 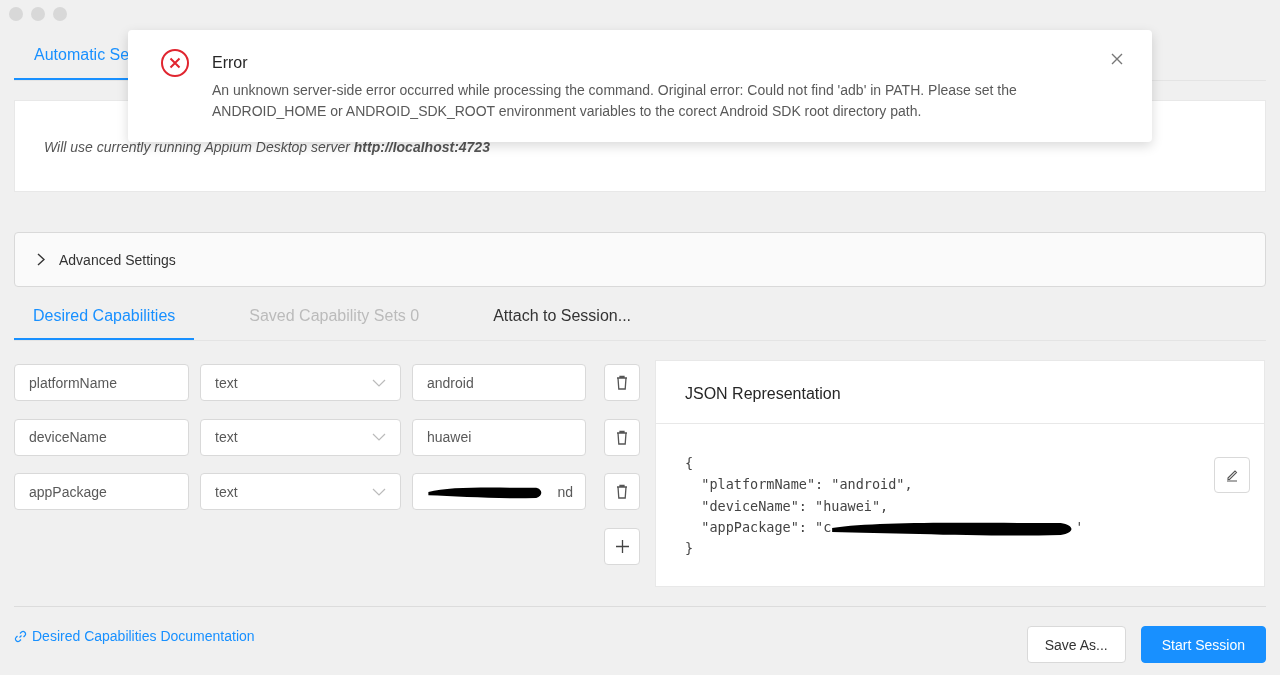 What do you see at coordinates (640, 259) in the screenshot?
I see `advanced-settings-header: Advanced Settings` at bounding box center [640, 259].